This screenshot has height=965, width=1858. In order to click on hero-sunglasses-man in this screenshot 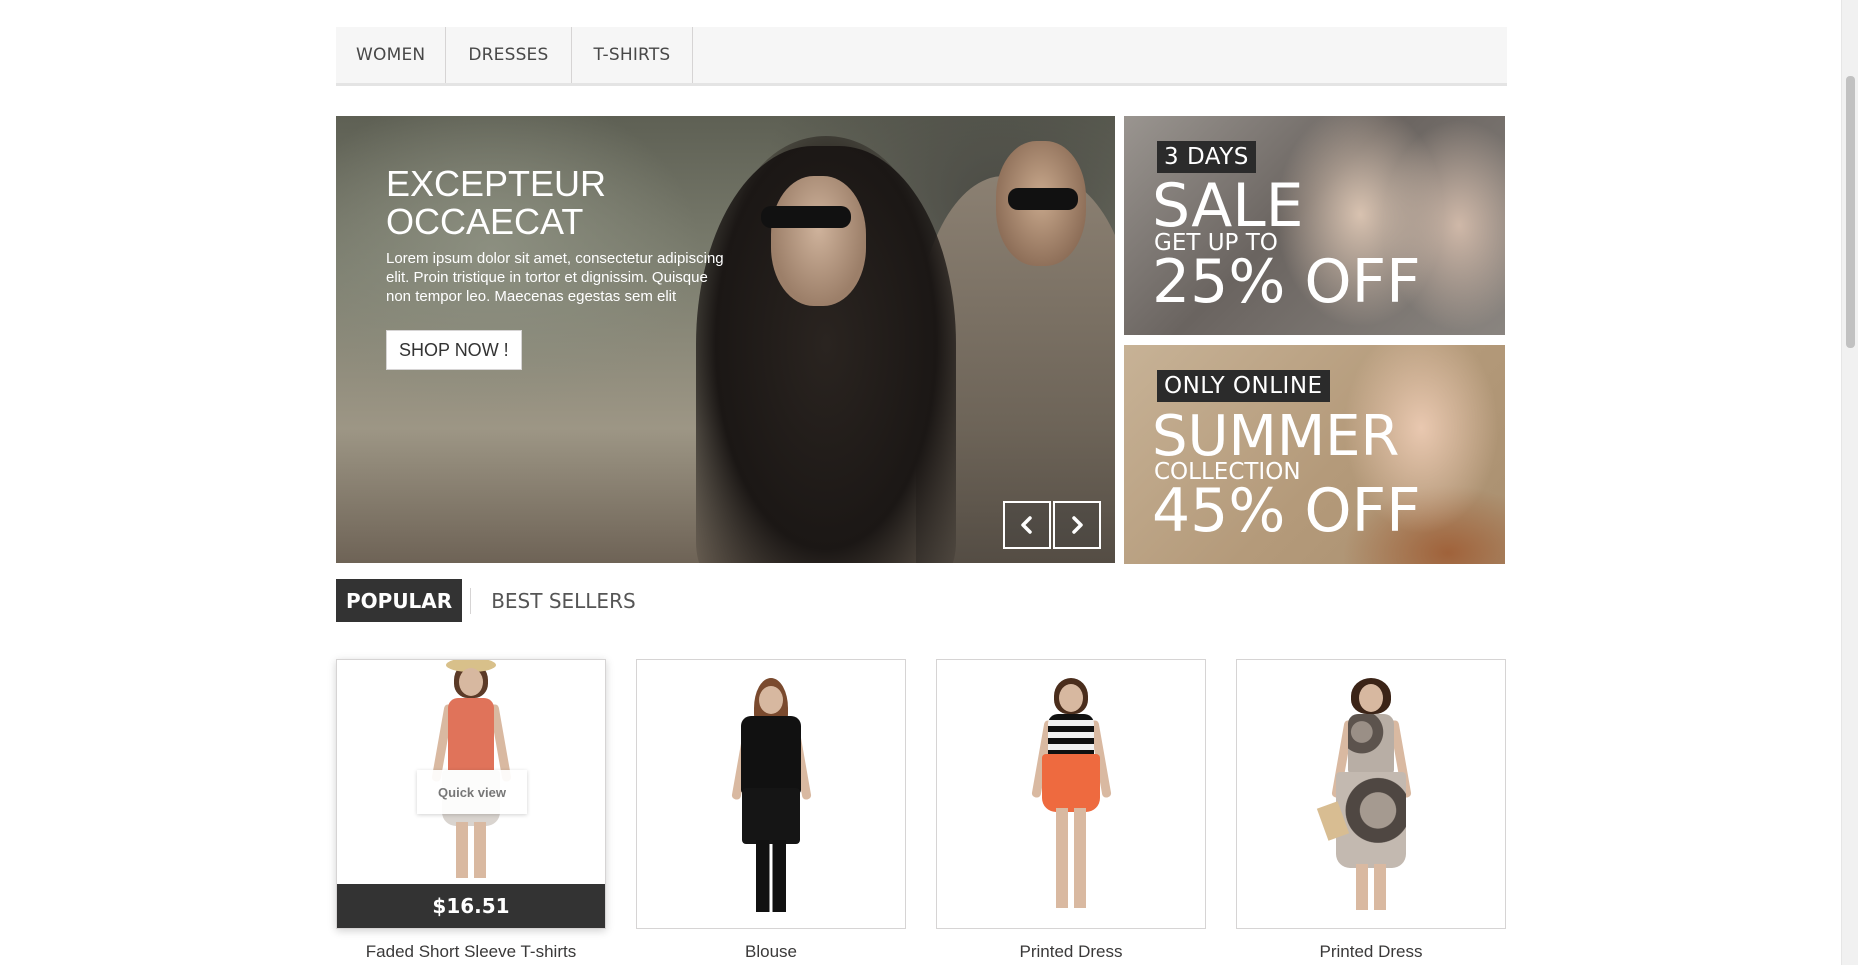, I will do `click(1043, 199)`.